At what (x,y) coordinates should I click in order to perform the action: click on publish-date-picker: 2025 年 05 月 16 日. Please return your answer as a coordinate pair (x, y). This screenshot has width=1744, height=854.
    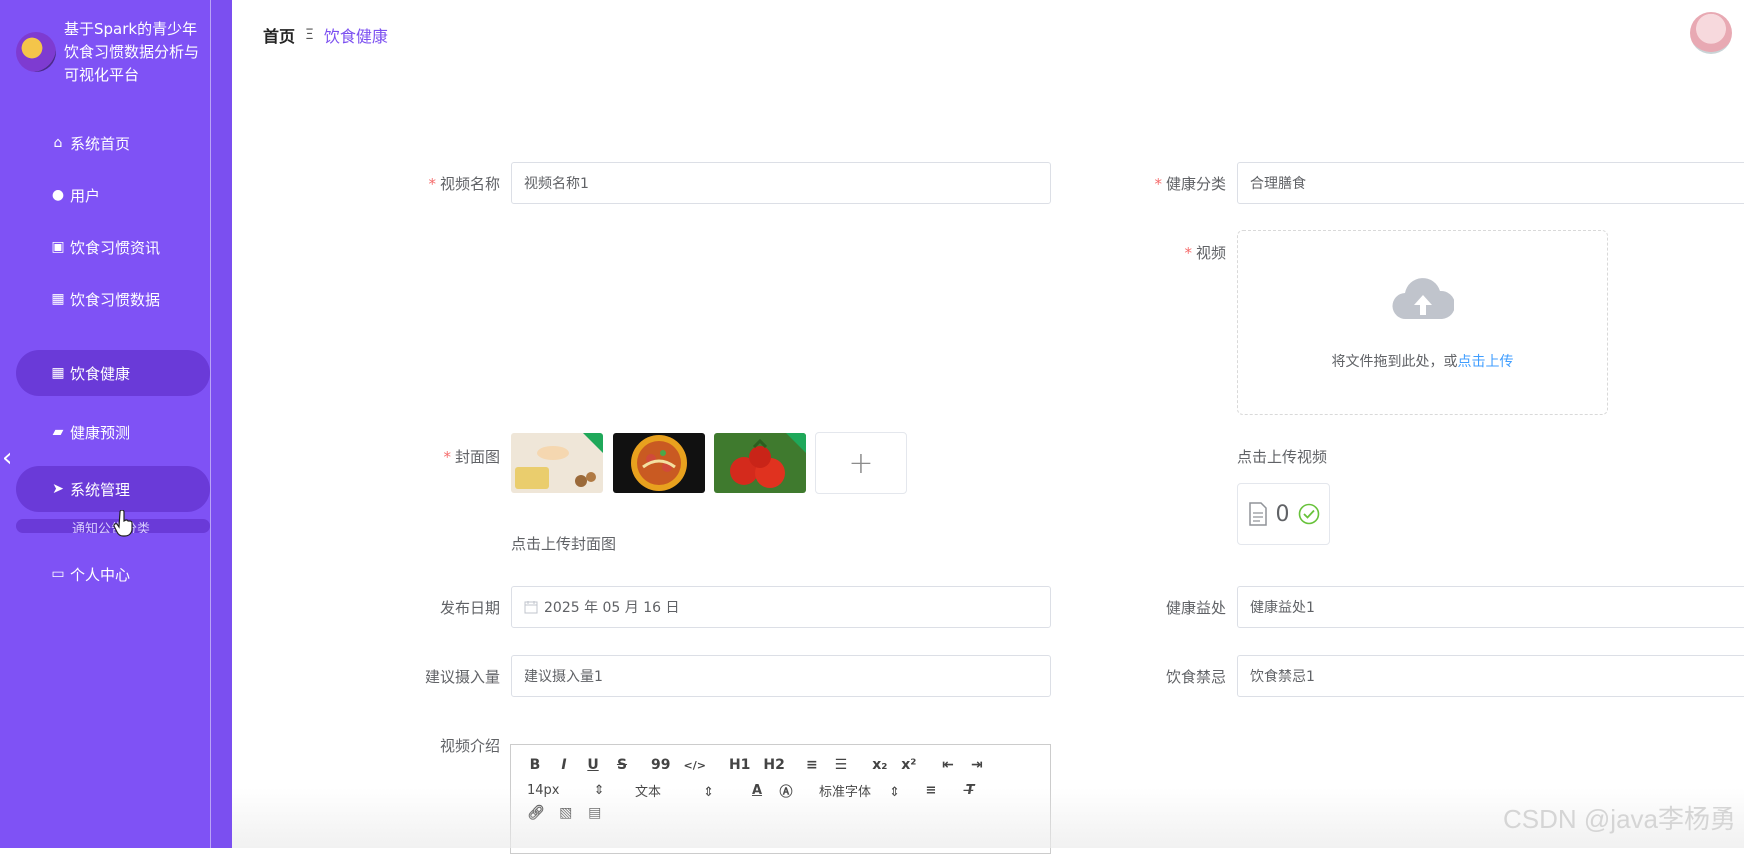
    Looking at the image, I should click on (781, 607).